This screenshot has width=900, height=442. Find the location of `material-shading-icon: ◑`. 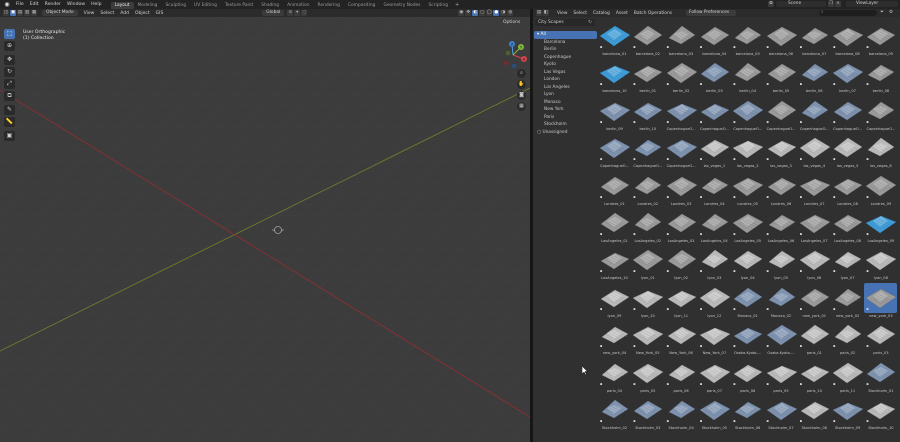

material-shading-icon: ◑ is located at coordinates (503, 13).